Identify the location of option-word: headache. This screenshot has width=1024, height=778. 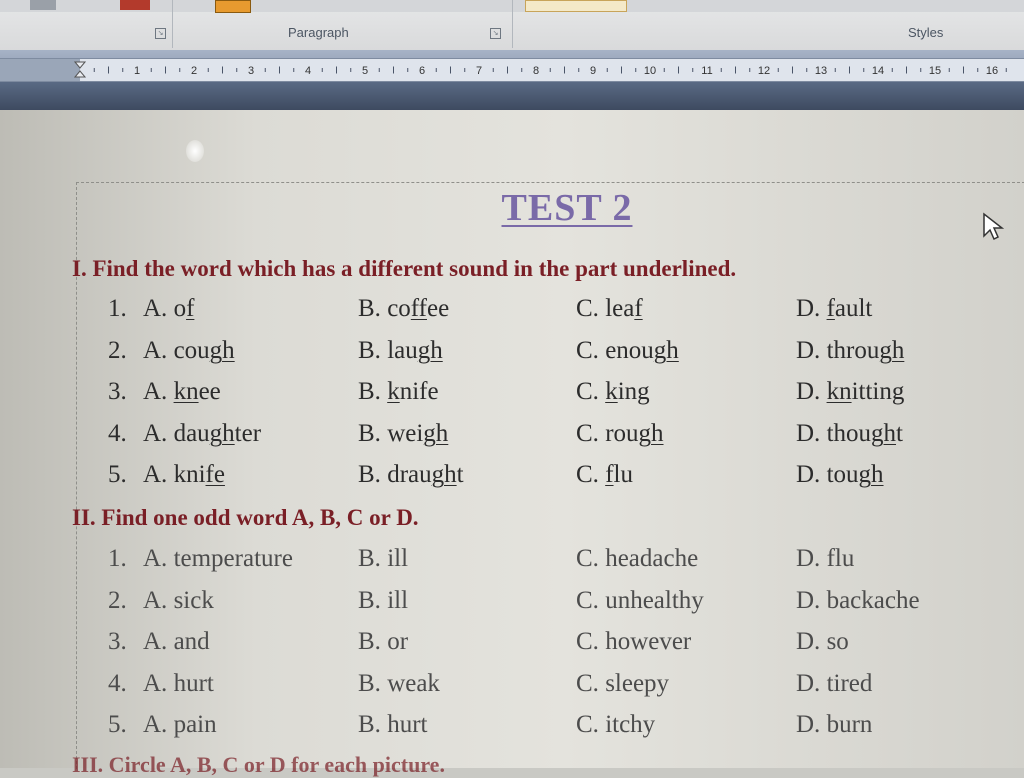
(652, 558).